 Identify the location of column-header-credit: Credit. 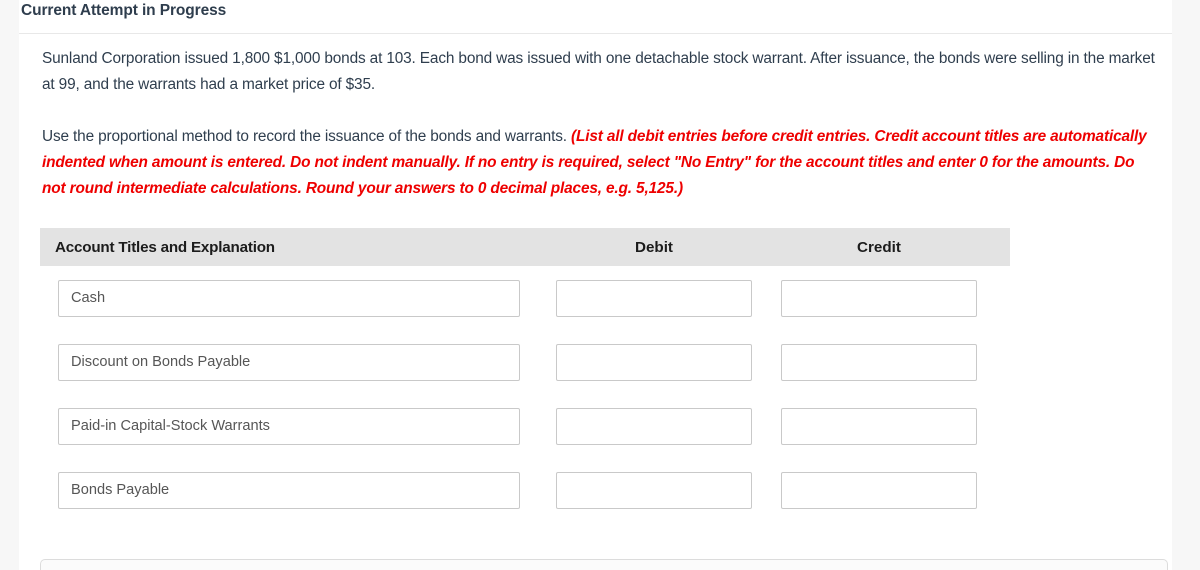
(879, 247).